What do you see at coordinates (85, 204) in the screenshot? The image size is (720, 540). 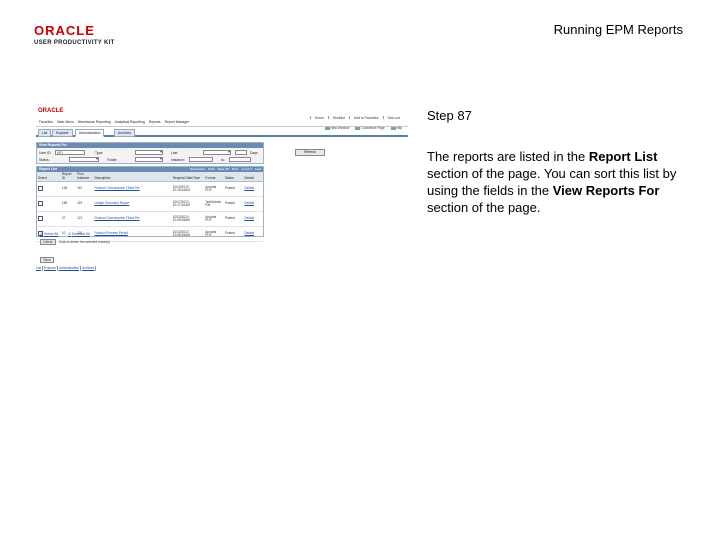 I see `prcs-instance-cell: 119` at bounding box center [85, 204].